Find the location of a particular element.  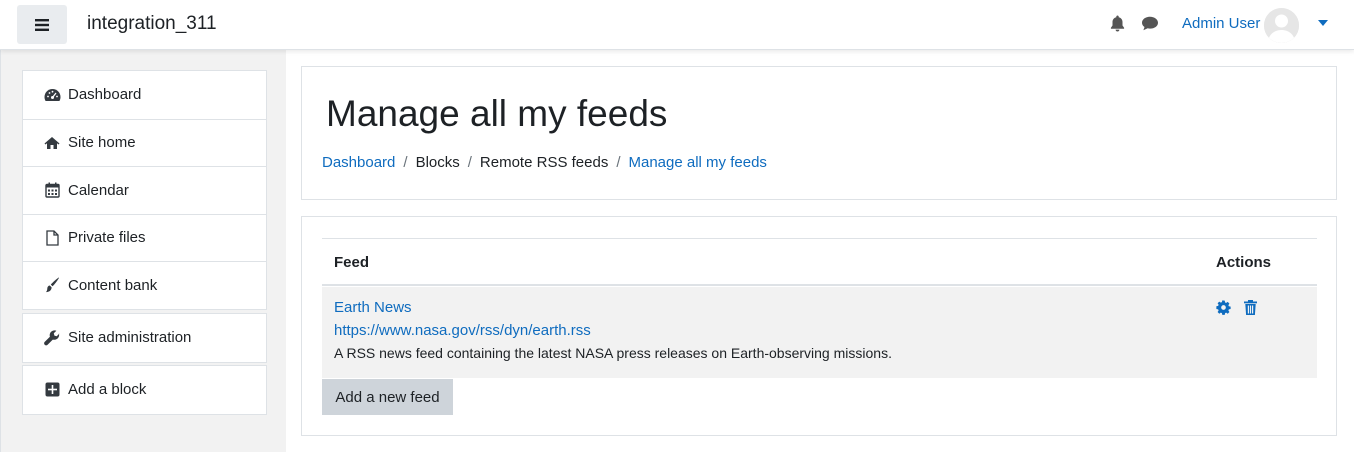

wrench-icon is located at coordinates (52, 338).